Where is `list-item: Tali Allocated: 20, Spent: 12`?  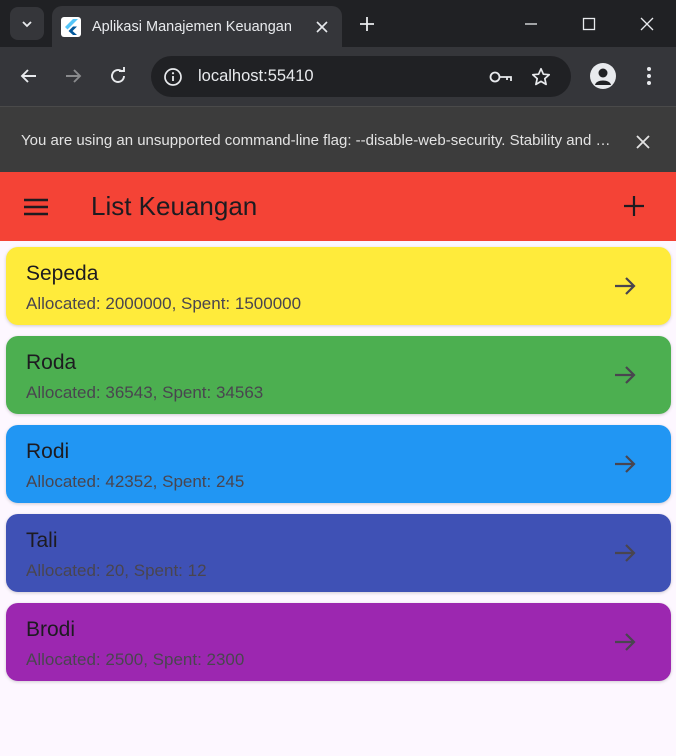
list-item: Tali Allocated: 20, Spent: 12 is located at coordinates (338, 553).